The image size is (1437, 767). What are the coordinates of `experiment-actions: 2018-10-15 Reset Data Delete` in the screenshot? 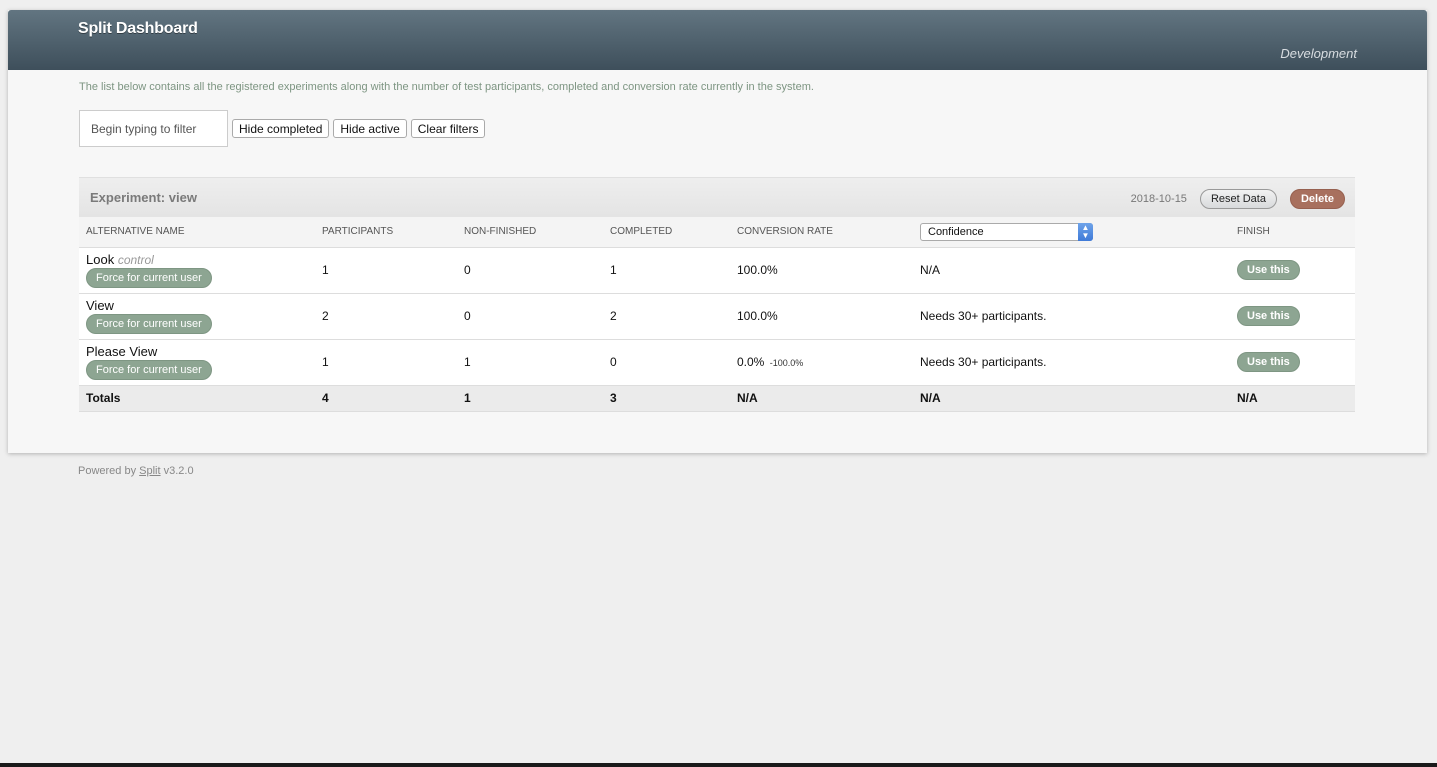 It's located at (1238, 199).